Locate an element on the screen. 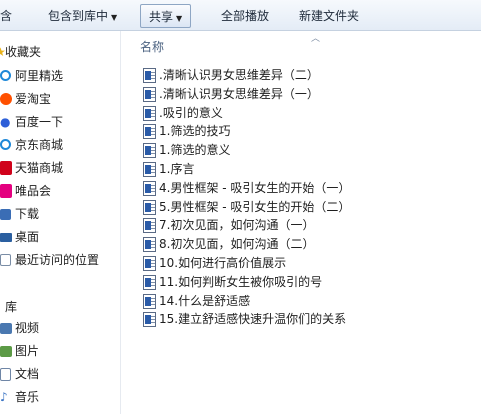 The image size is (481, 414). organize-label: 含 is located at coordinates (6, 16).